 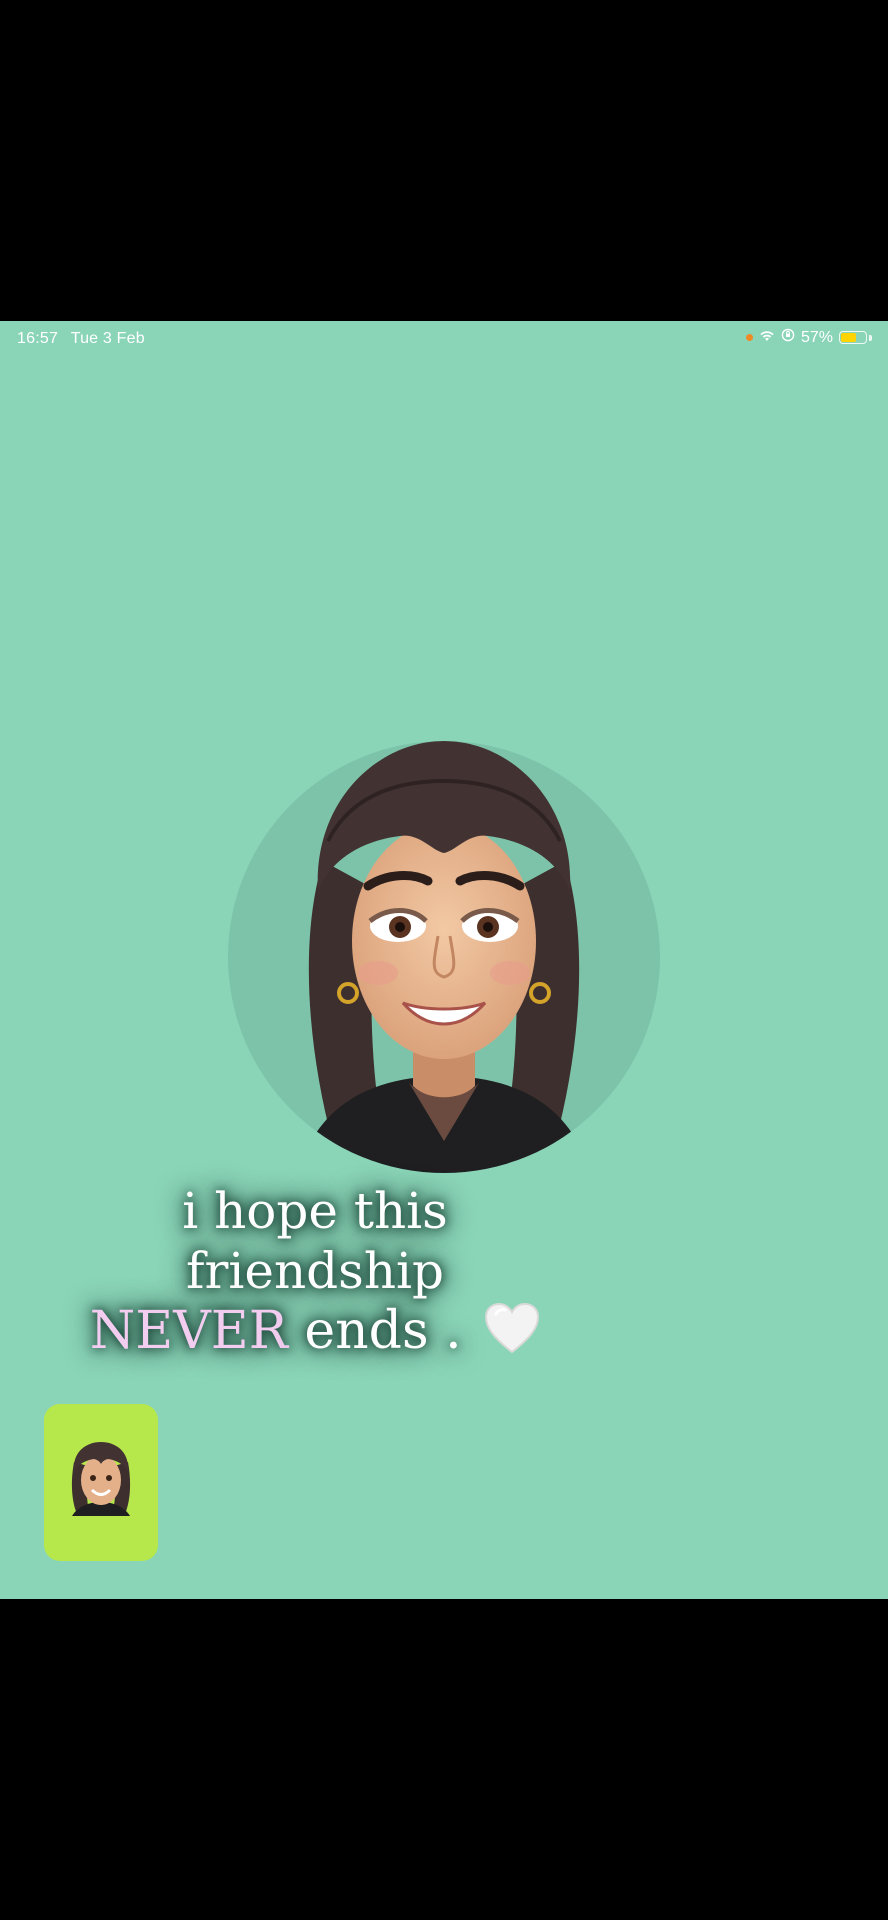 I want to click on battery-icon, so click(x=853, y=337).